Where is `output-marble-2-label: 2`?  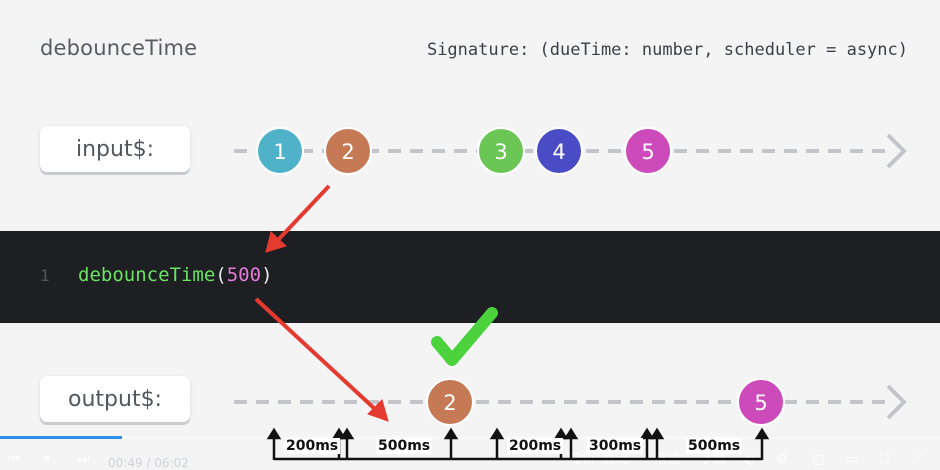
output-marble-2-label: 2 is located at coordinates (449, 403).